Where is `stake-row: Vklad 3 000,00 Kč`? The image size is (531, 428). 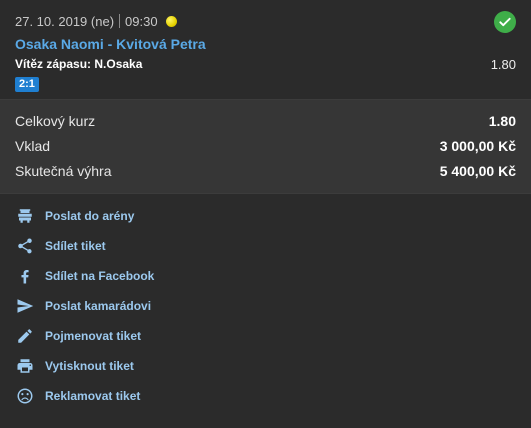 stake-row: Vklad 3 000,00 Kč is located at coordinates (265, 145).